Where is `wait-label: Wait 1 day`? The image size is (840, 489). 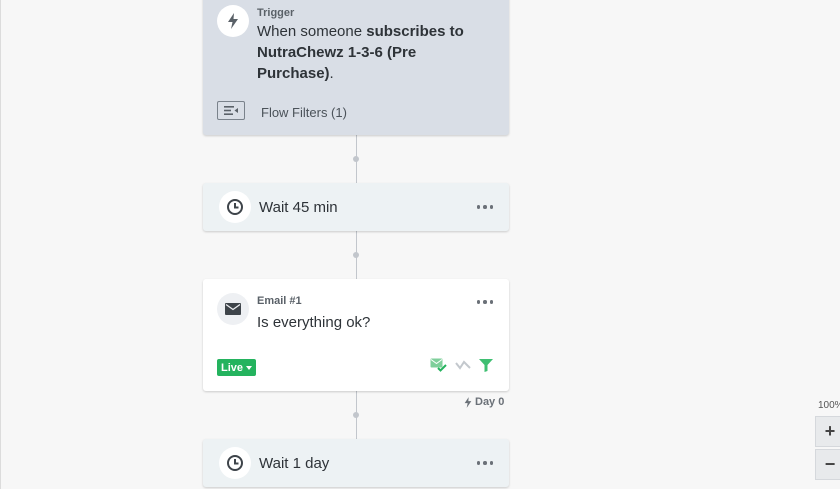 wait-label: Wait 1 day is located at coordinates (294, 463).